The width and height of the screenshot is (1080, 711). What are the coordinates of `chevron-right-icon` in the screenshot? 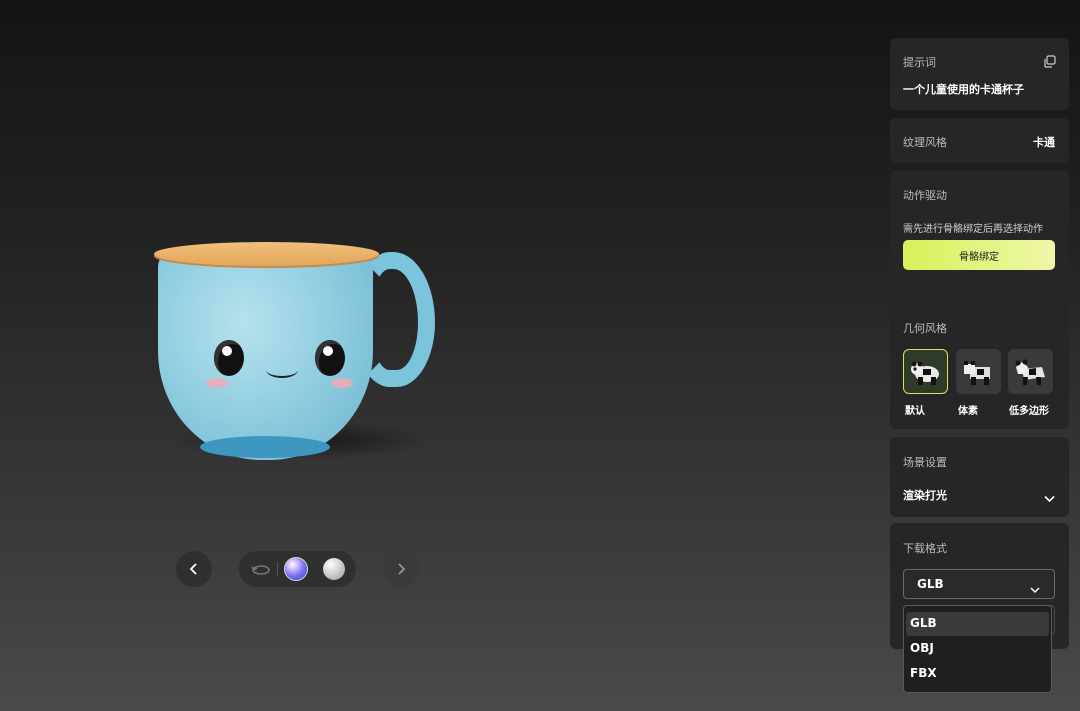 It's located at (402, 569).